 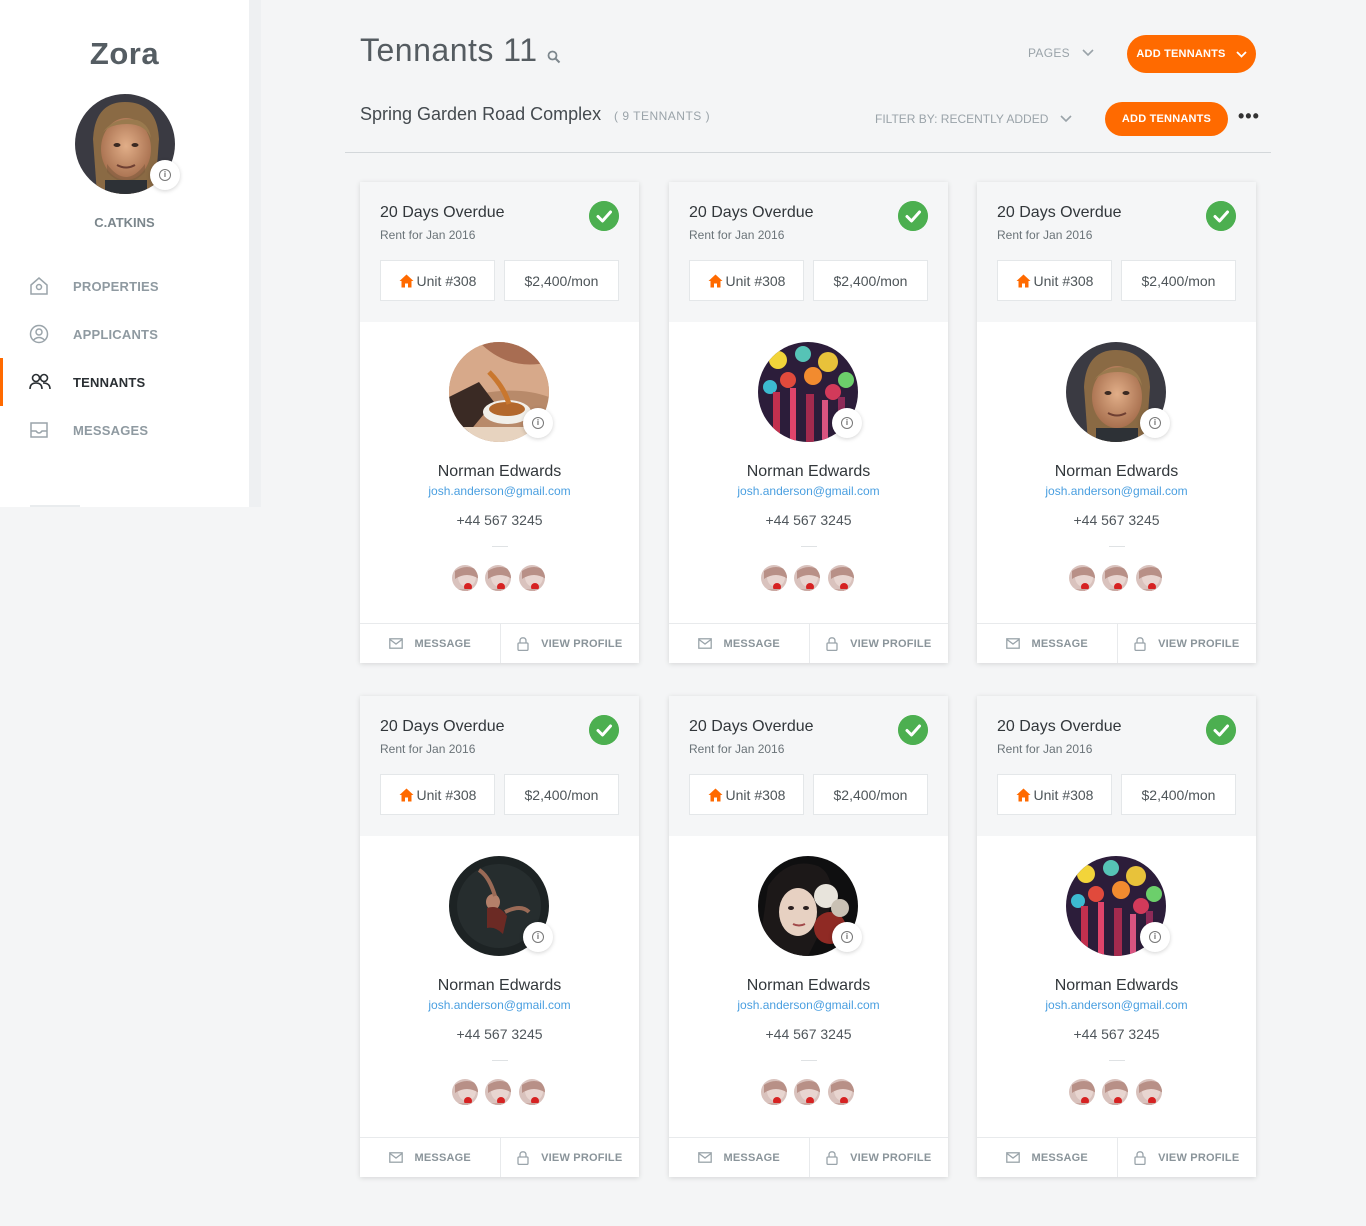 I want to click on filter-dropdown: FILTER BY: RECENTLY ADDED, so click(x=973, y=119).